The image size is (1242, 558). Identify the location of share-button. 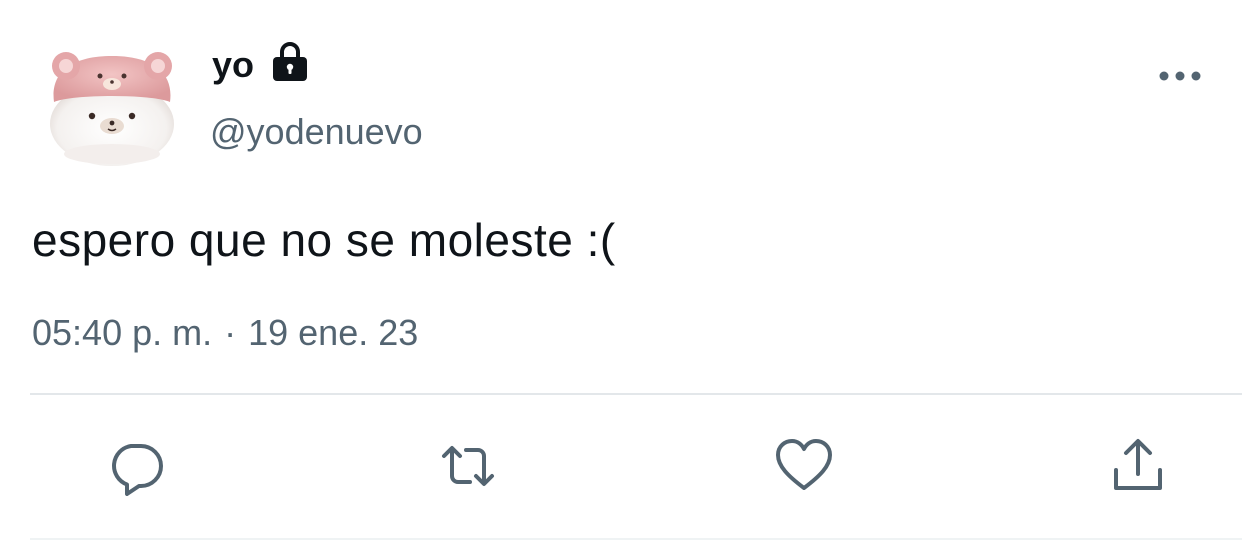
(1138, 466).